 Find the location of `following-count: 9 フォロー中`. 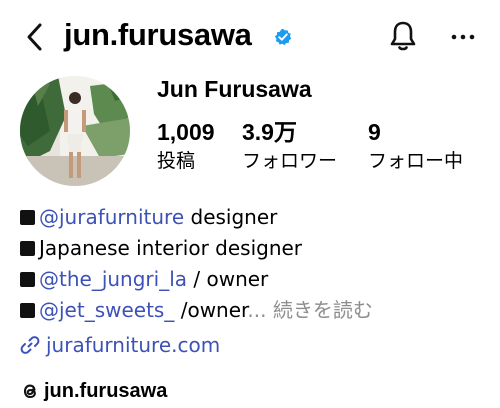

following-count: 9 フォロー中 is located at coordinates (415, 147).